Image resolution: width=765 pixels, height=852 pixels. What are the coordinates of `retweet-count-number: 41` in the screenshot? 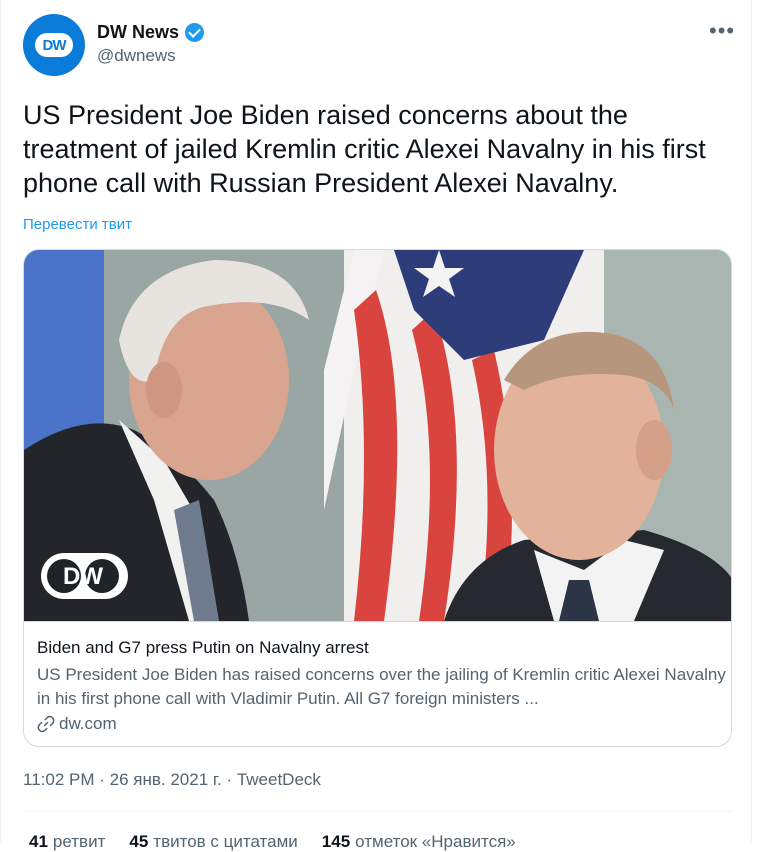 It's located at (38, 841).